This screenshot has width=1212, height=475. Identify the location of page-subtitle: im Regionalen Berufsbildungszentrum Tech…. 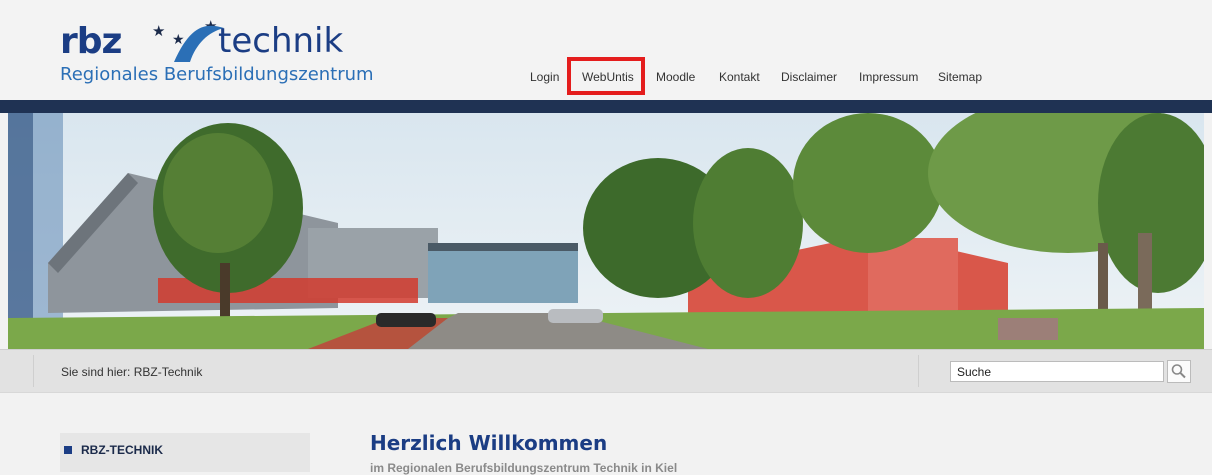
(524, 468).